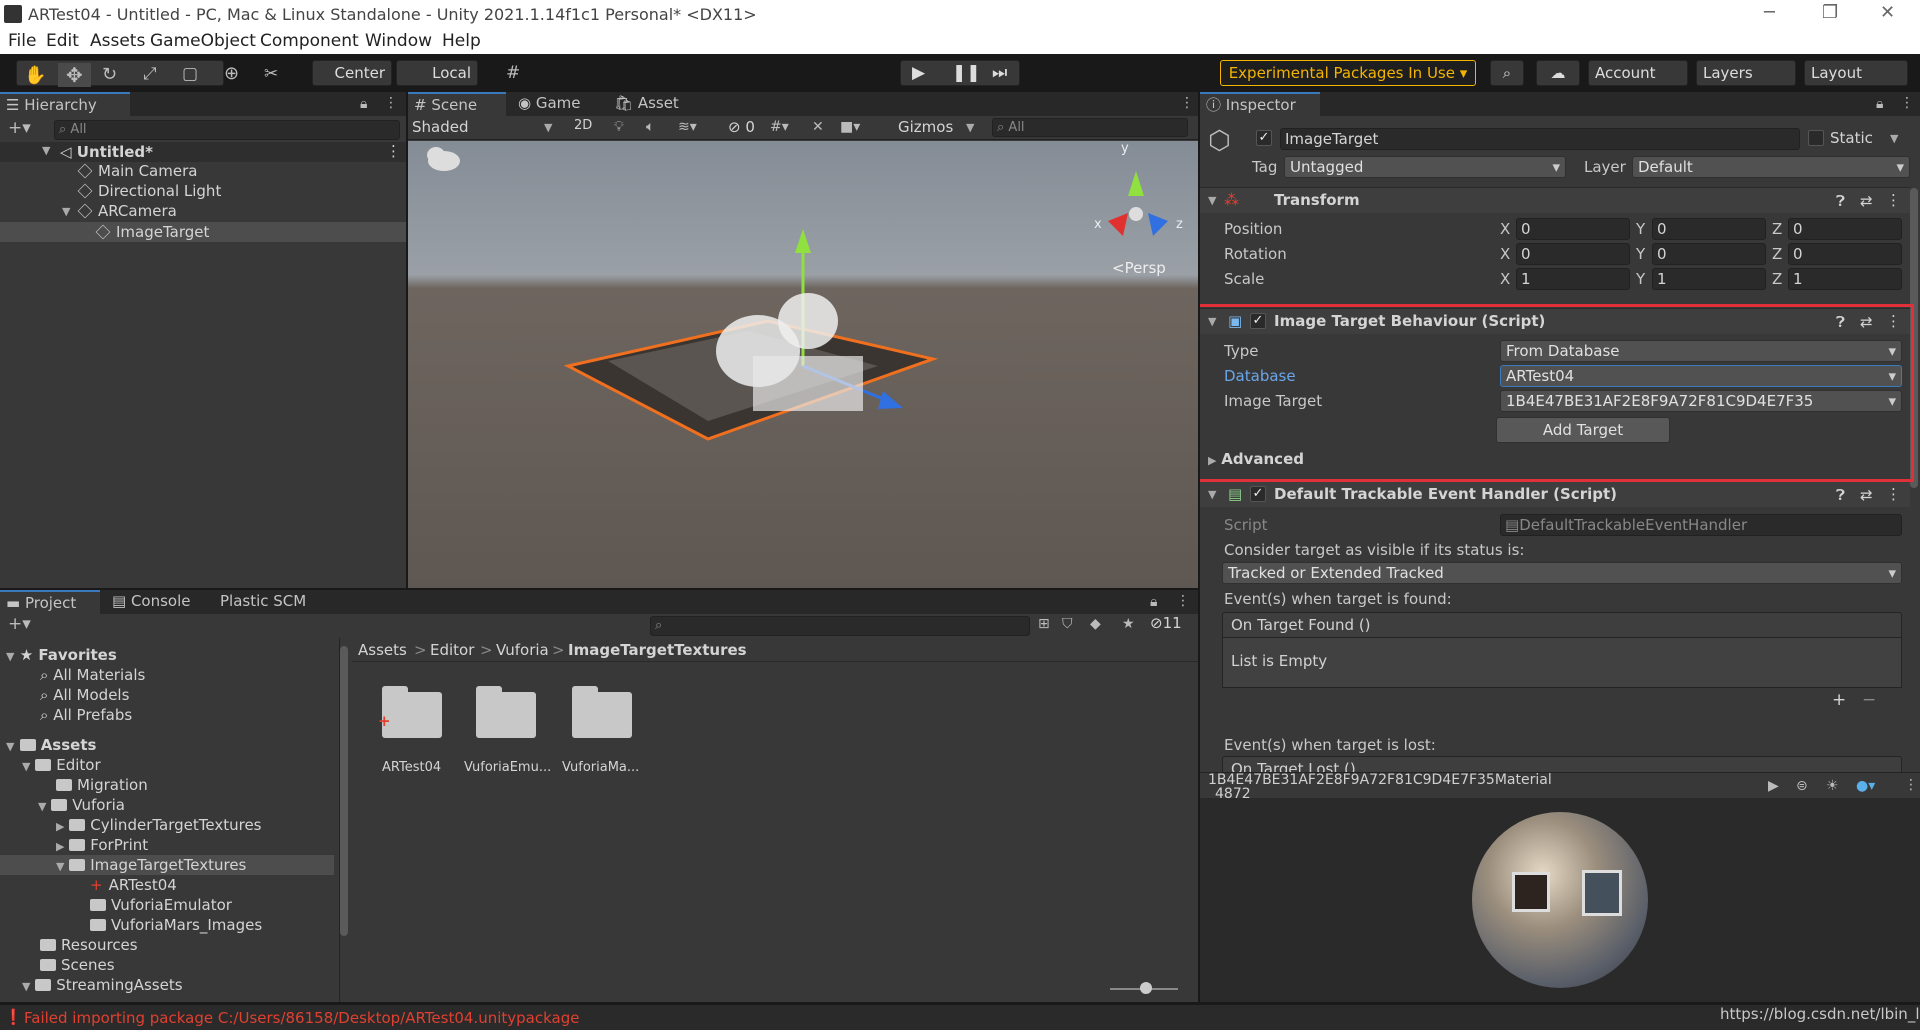 This screenshot has width=1920, height=1030. What do you see at coordinates (382, 650) in the screenshot?
I see `breadcrumb-assets: Assets` at bounding box center [382, 650].